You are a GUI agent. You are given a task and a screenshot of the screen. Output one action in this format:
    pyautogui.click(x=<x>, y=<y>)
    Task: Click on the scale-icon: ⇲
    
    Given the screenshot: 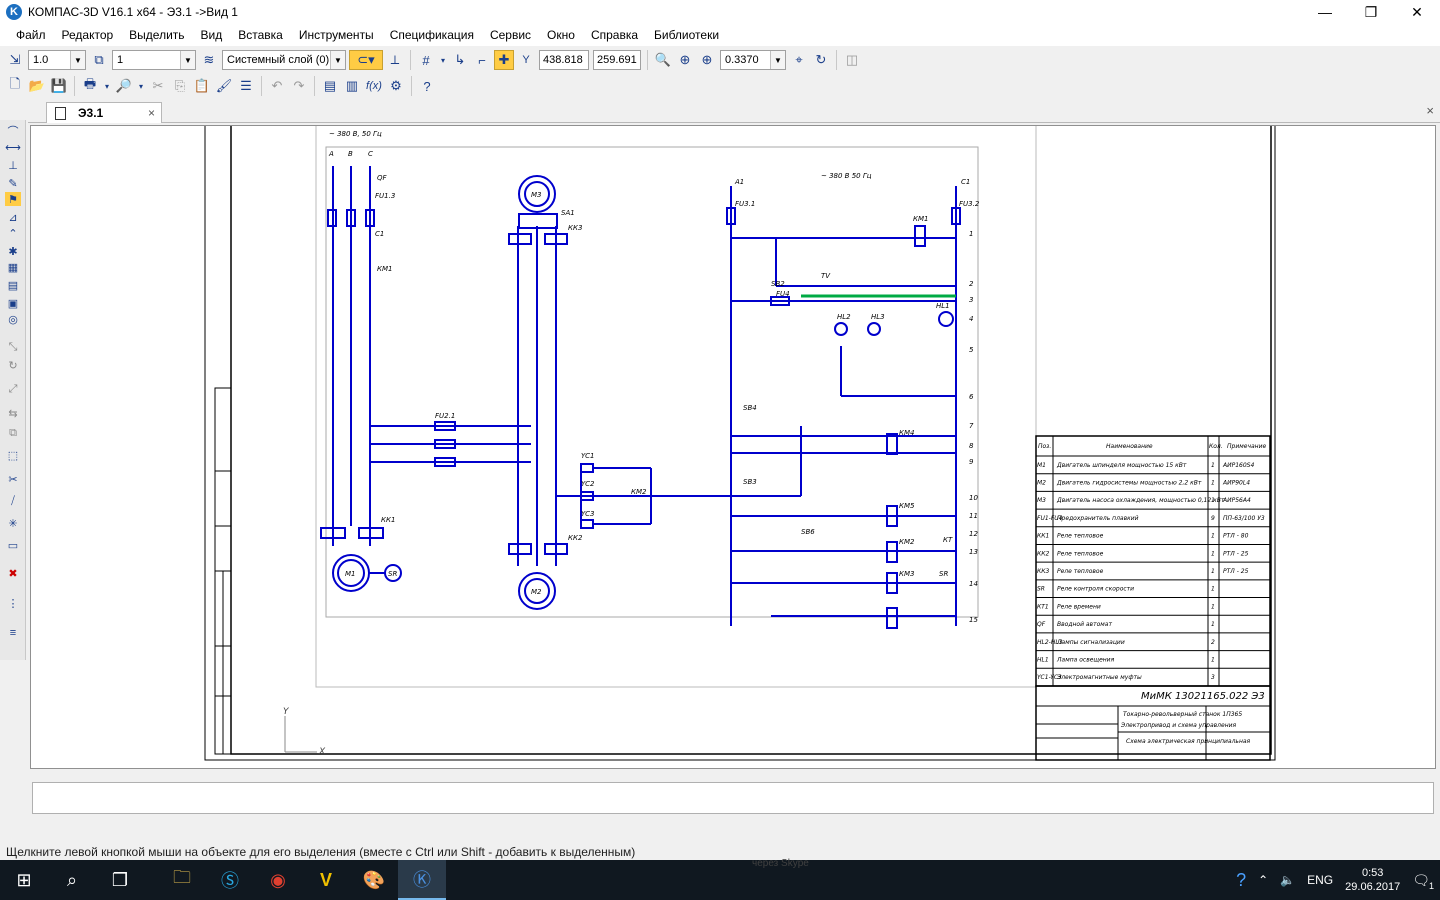 What is the action you would take?
    pyautogui.click(x=15, y=60)
    